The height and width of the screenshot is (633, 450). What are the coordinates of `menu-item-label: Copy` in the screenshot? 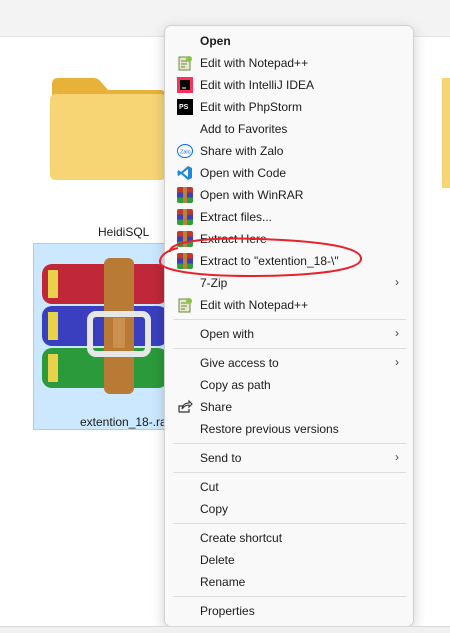 It's located at (214, 509).